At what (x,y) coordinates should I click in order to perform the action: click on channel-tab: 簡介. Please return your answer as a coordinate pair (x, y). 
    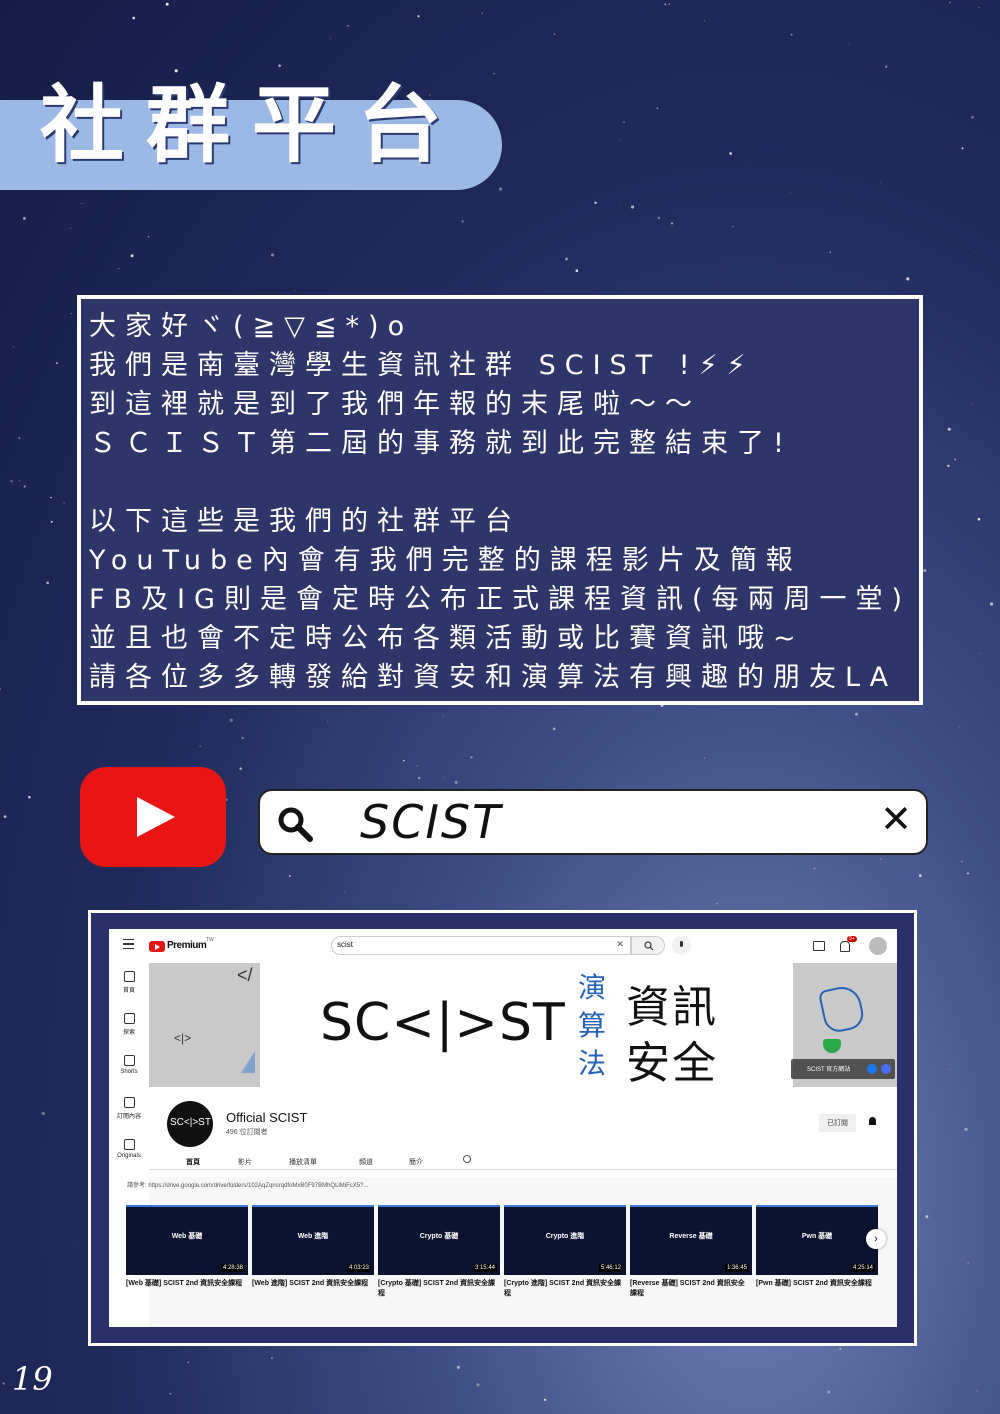
    Looking at the image, I should click on (416, 1162).